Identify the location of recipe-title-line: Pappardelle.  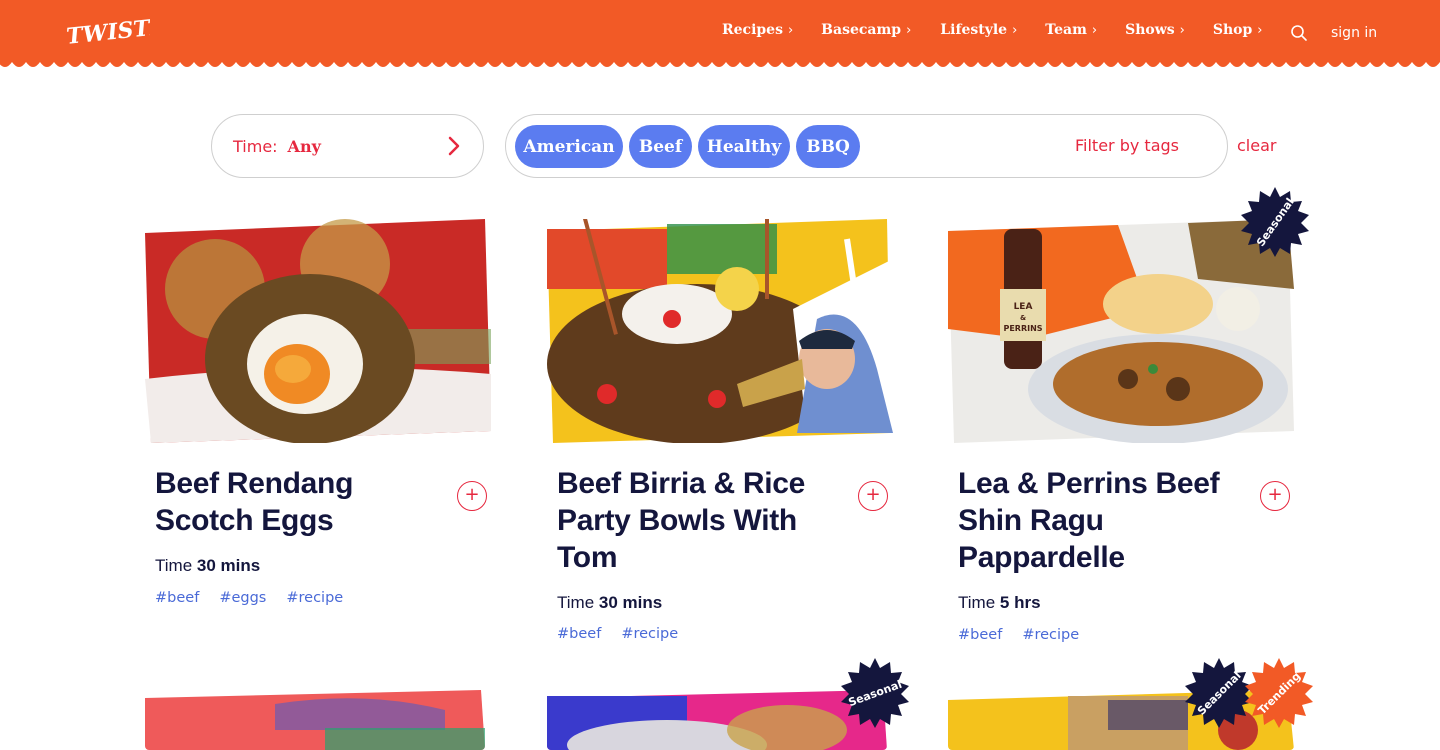
(1041, 557).